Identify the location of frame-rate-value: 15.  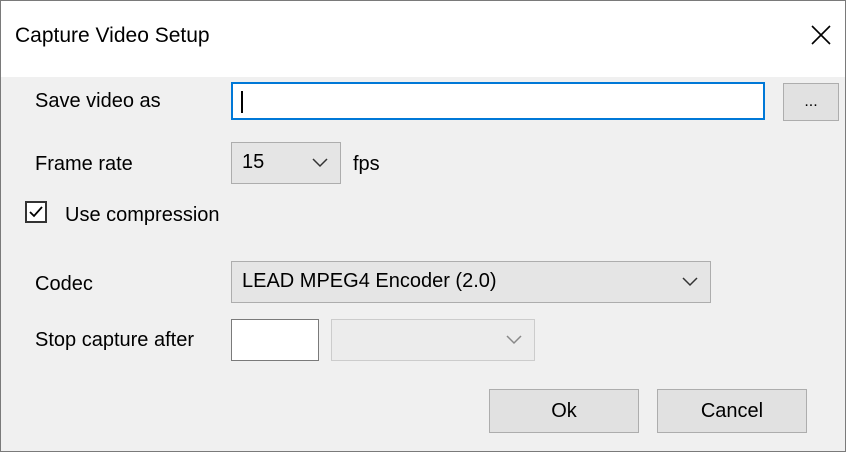
(253, 162).